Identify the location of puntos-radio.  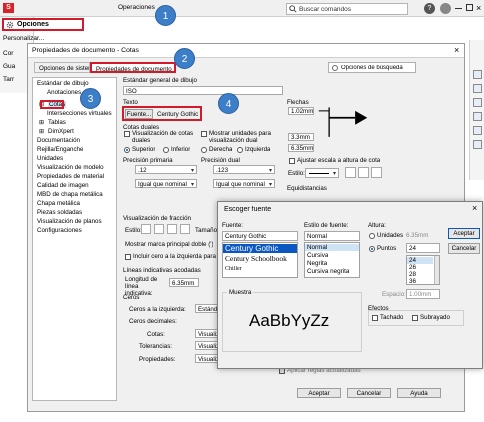
(372, 249).